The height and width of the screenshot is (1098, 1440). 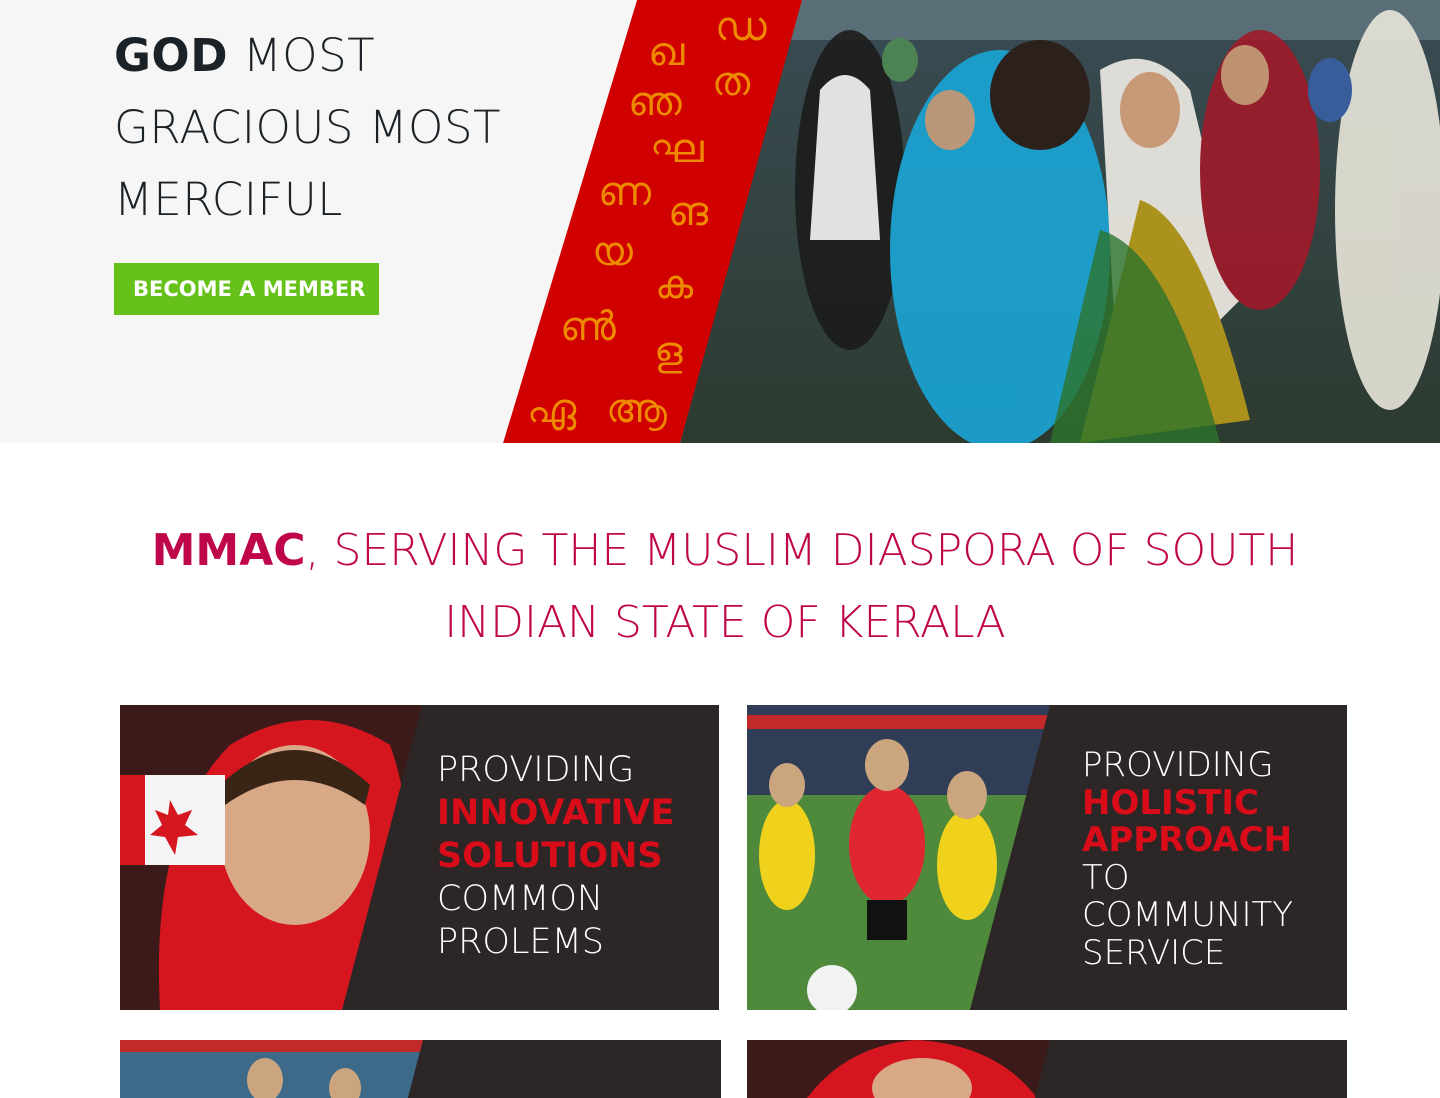 What do you see at coordinates (666, 52) in the screenshot?
I see `malayalam-glyph: ഖ` at bounding box center [666, 52].